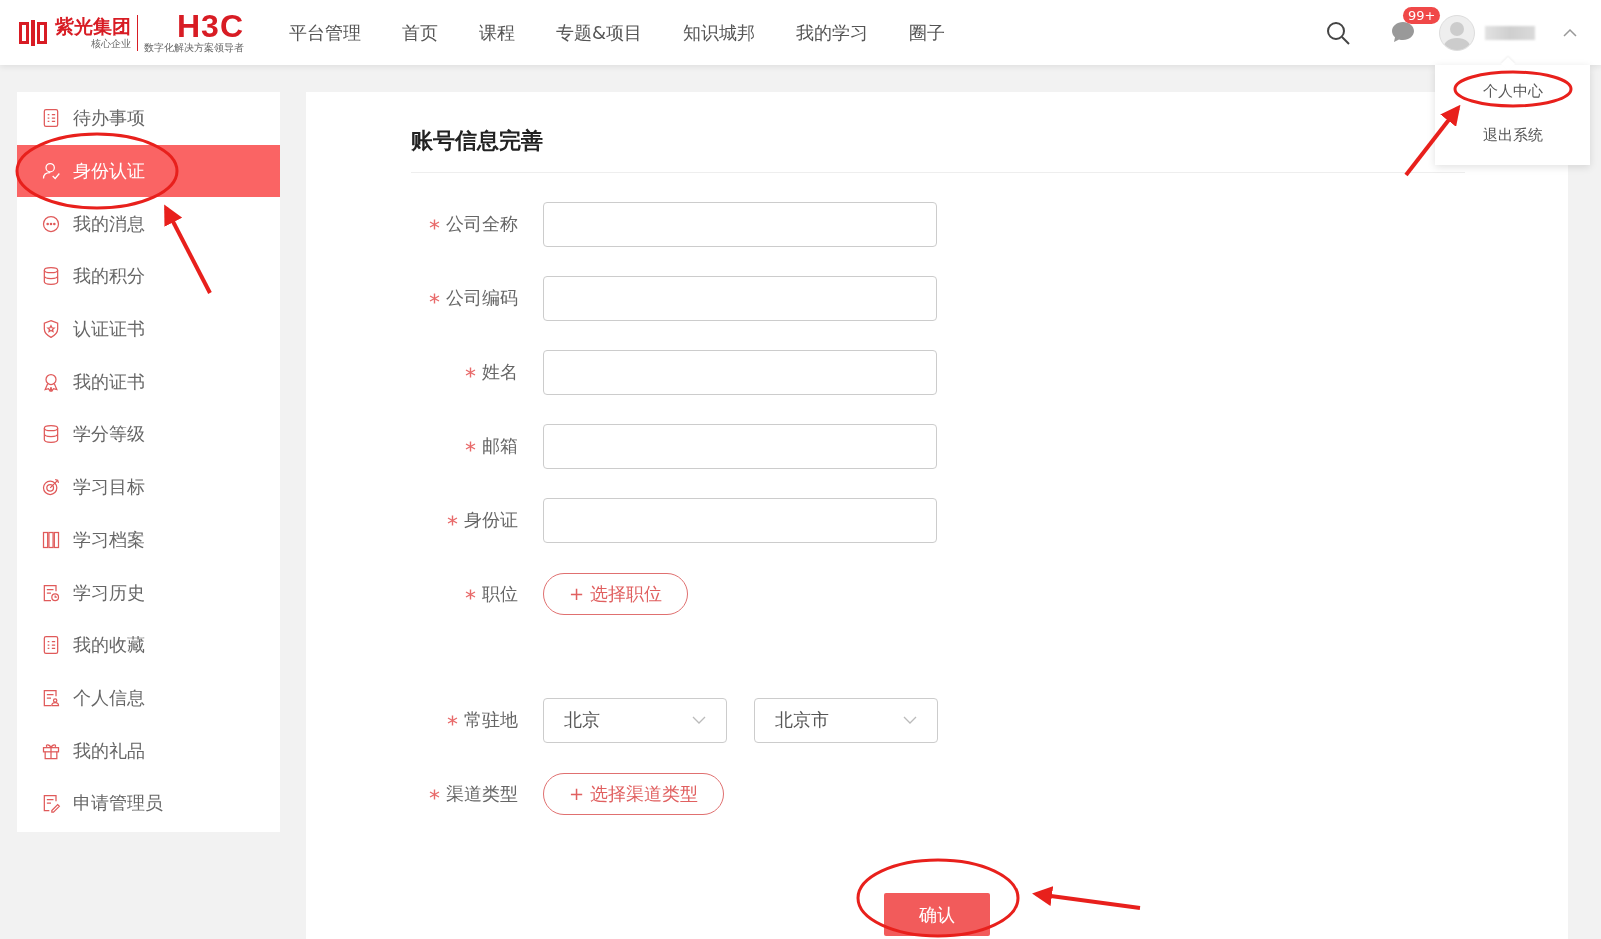  I want to click on select-button: + 选择职位, so click(615, 594).